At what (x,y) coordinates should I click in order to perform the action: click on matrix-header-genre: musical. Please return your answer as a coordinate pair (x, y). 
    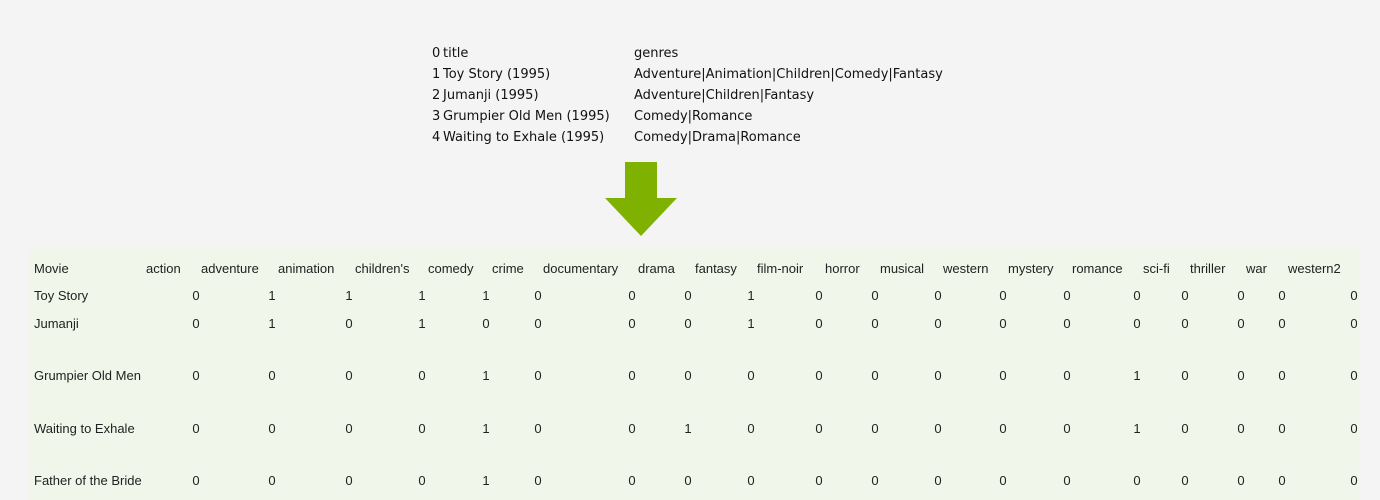
    Looking at the image, I should click on (902, 268).